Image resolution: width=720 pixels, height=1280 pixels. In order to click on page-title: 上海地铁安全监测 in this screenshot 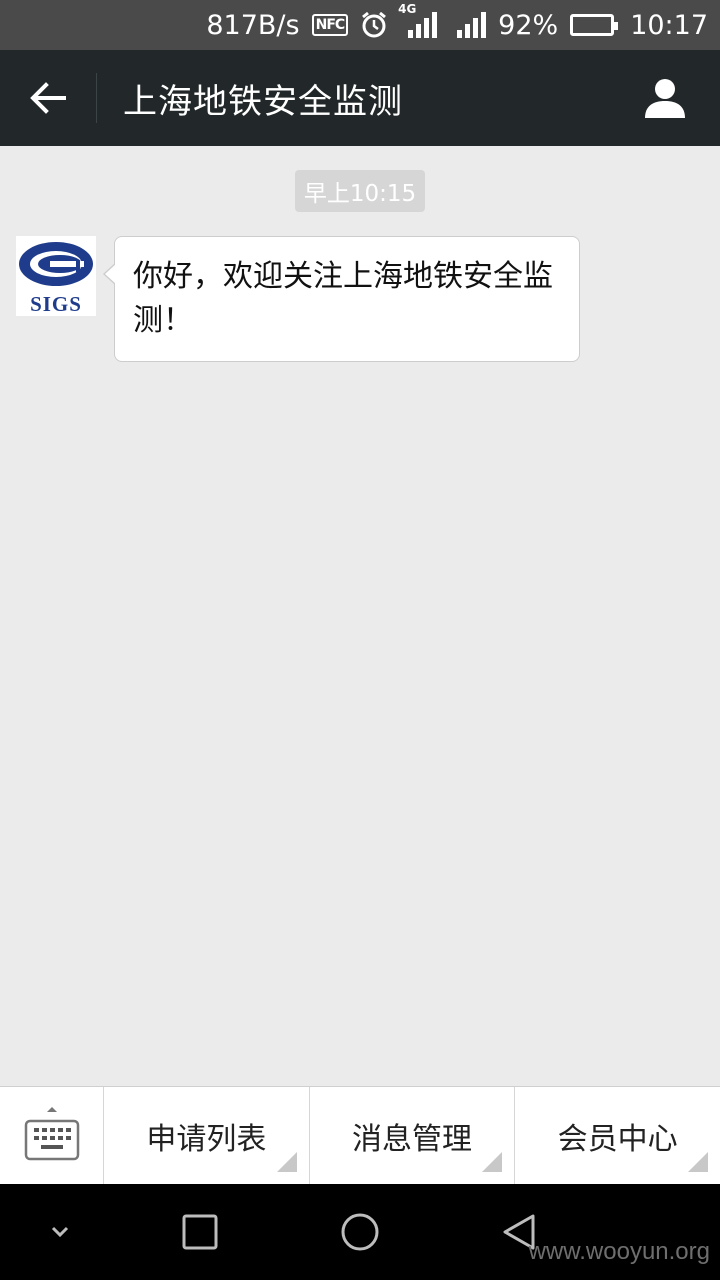, I will do `click(263, 101)`.